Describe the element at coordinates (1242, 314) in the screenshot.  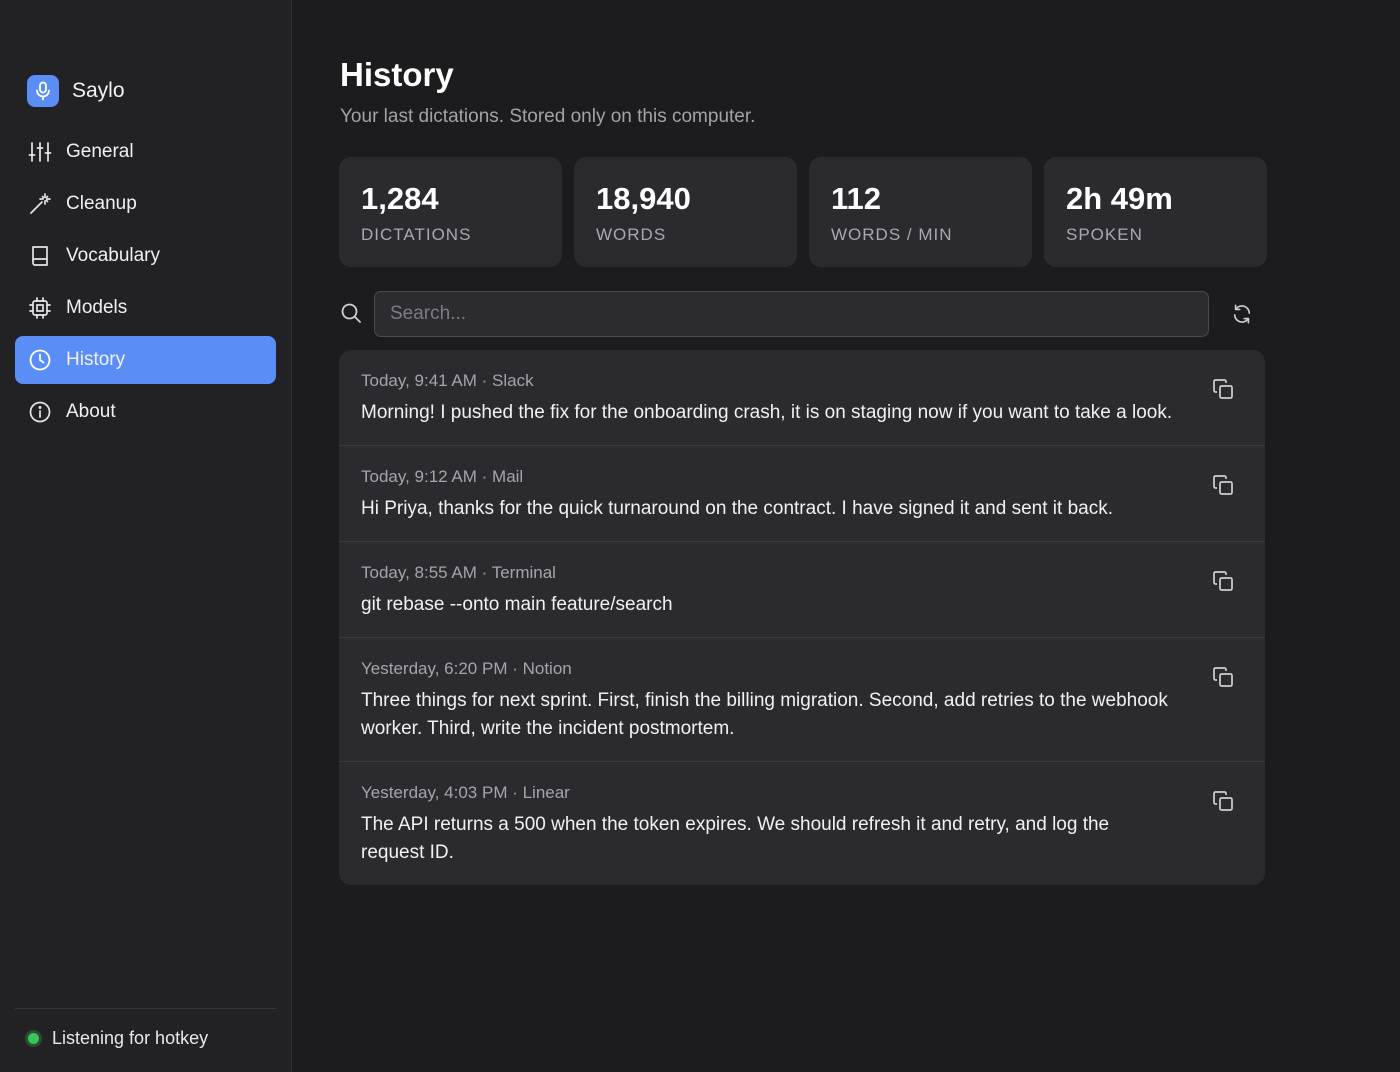
I see `refresh-icon` at that location.